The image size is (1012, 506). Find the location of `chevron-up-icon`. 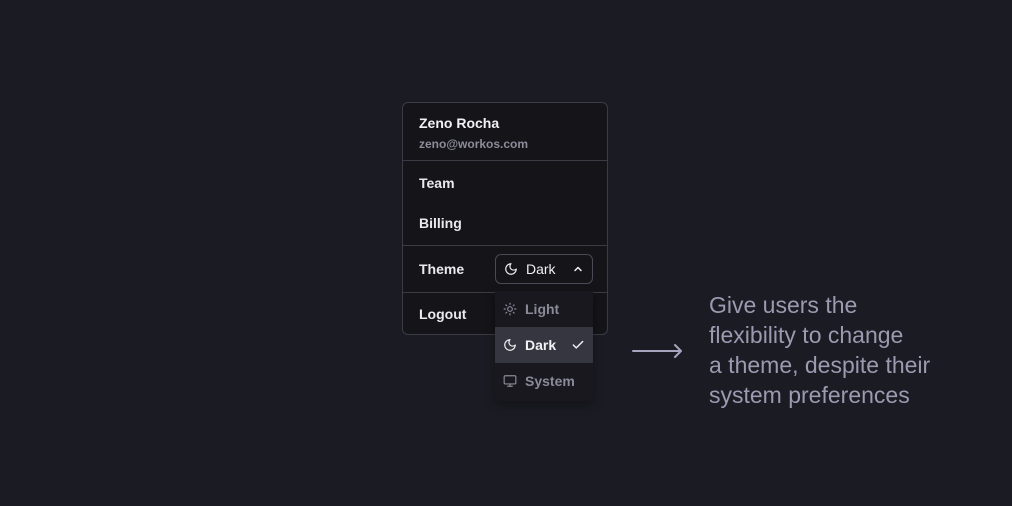

chevron-up-icon is located at coordinates (578, 269).